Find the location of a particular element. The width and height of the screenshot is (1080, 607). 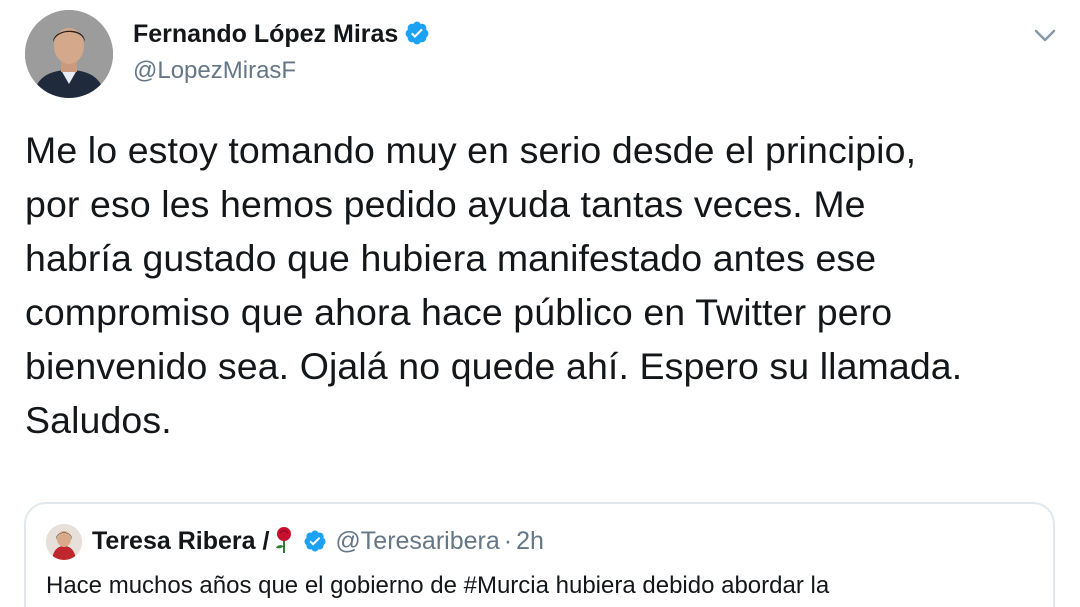

author-name-row: Fernando López Miras is located at coordinates (281, 36).